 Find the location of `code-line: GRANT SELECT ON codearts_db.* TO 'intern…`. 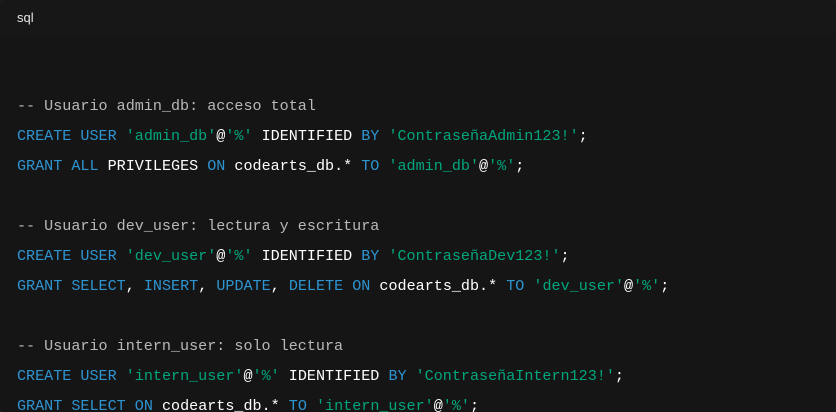

code-line: GRANT SELECT ON codearts_db.* TO 'intern… is located at coordinates (248, 403).